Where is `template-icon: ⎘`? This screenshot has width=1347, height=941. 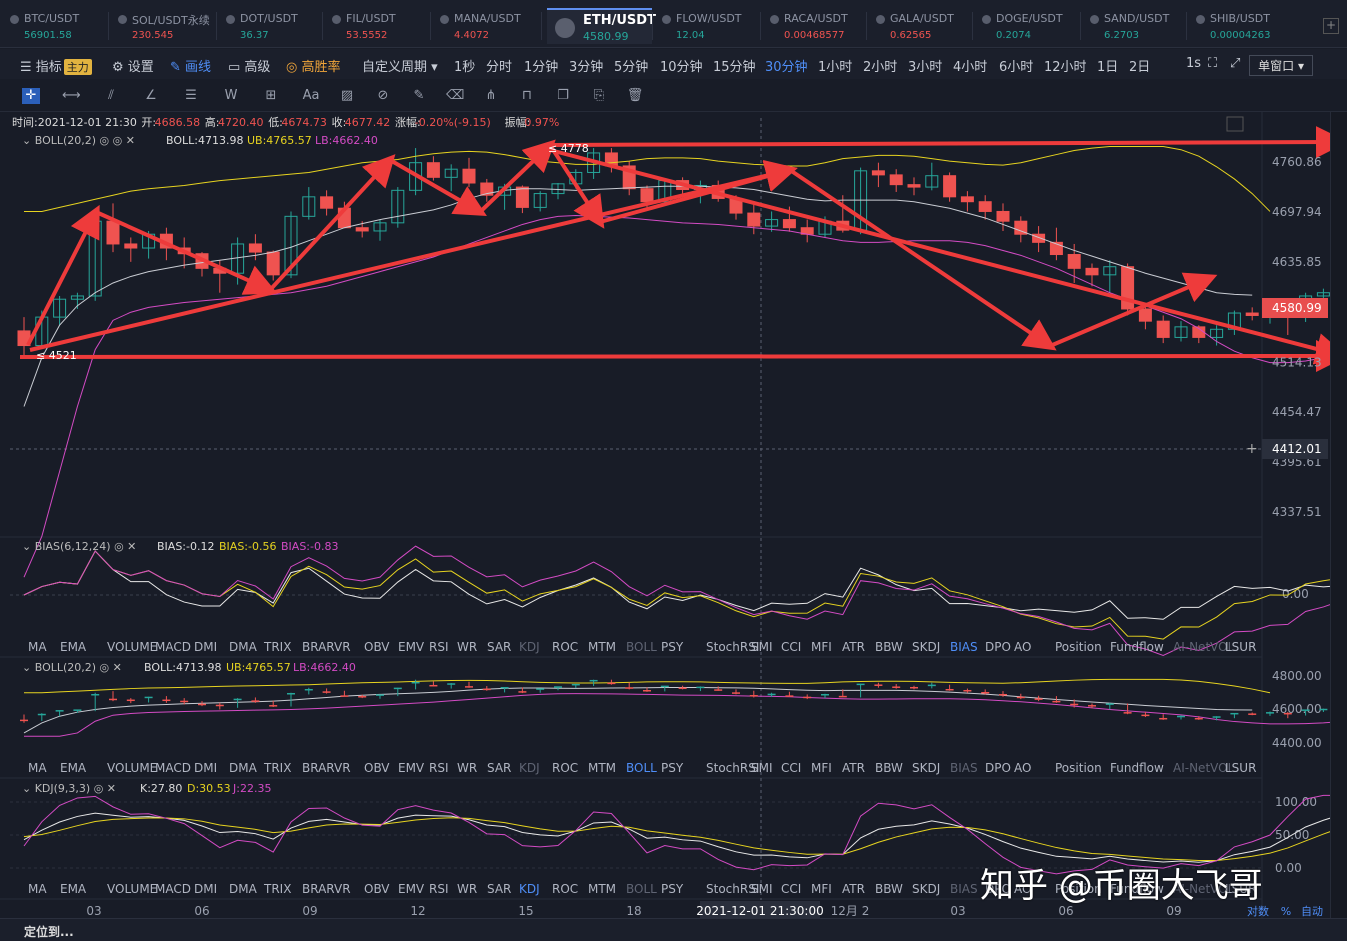
template-icon: ⎘ is located at coordinates (599, 96).